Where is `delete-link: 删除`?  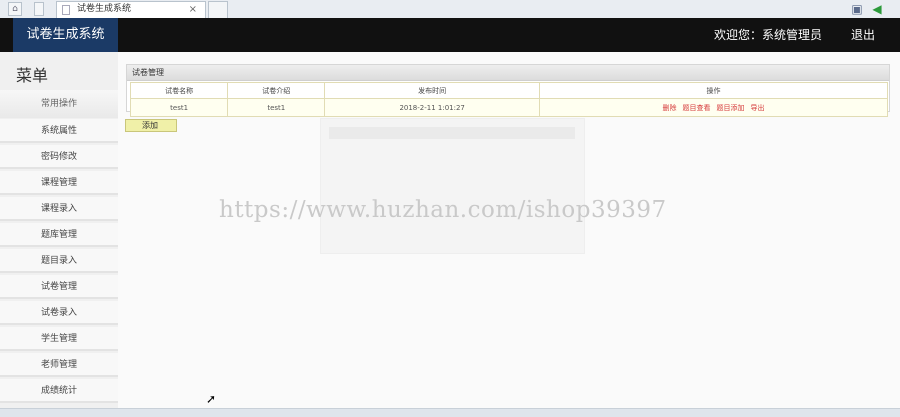 delete-link: 删除 is located at coordinates (669, 108).